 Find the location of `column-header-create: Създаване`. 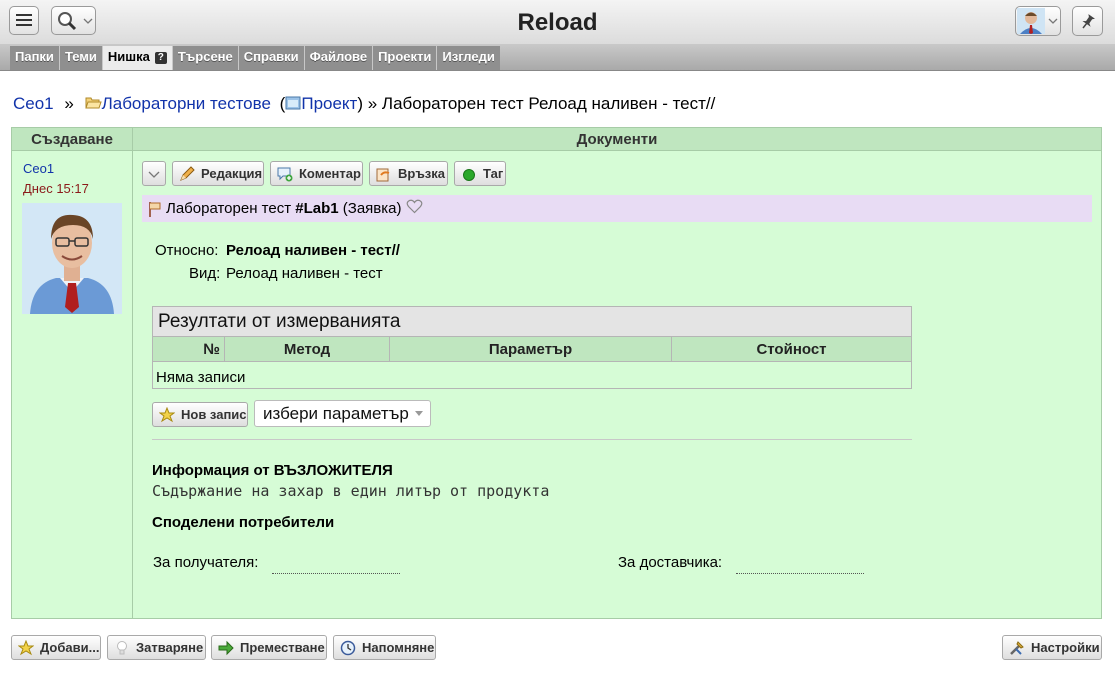

column-header-create: Създаване is located at coordinates (72, 139).